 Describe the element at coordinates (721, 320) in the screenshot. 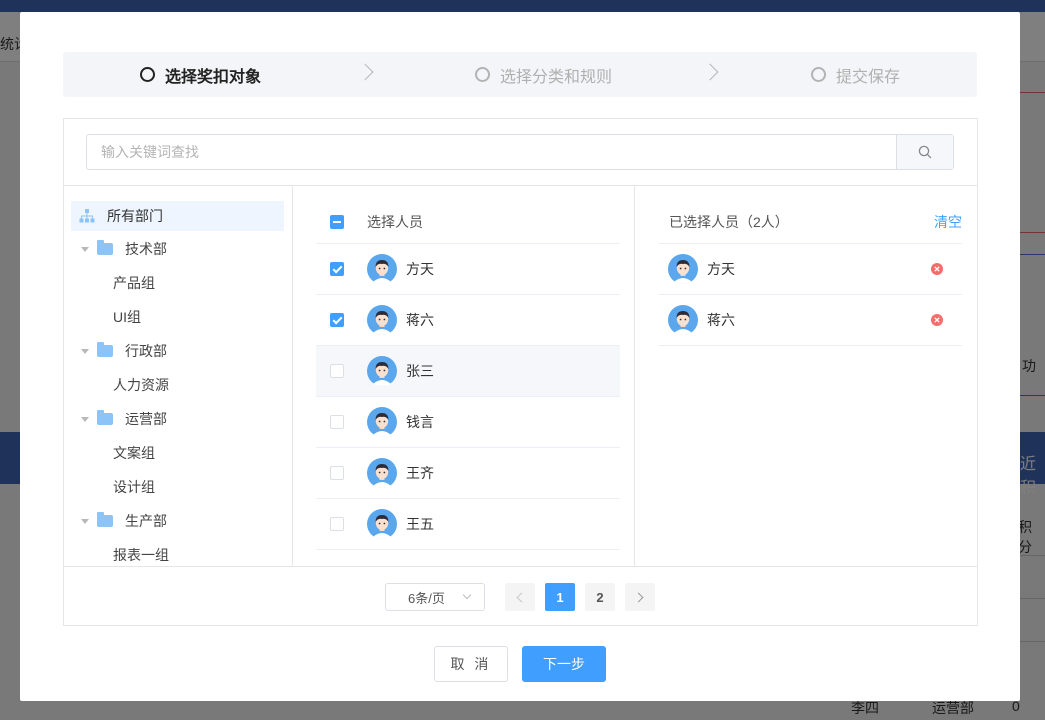

I see `selected-person-name: 蒋六` at that location.